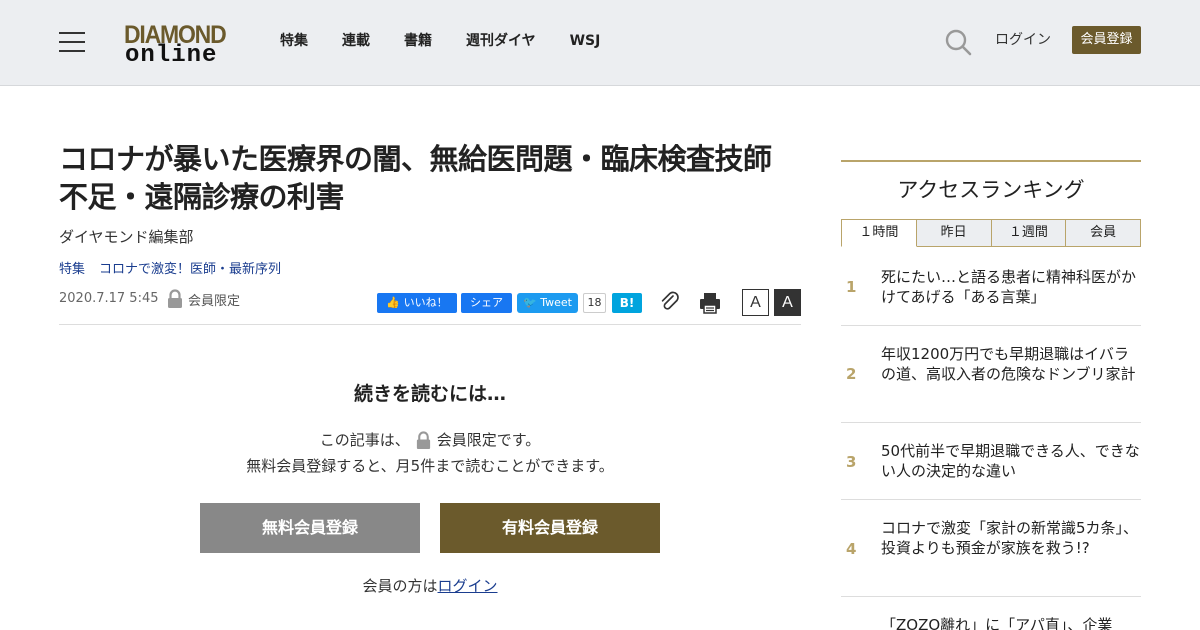  I want to click on article-divider, so click(430, 324).